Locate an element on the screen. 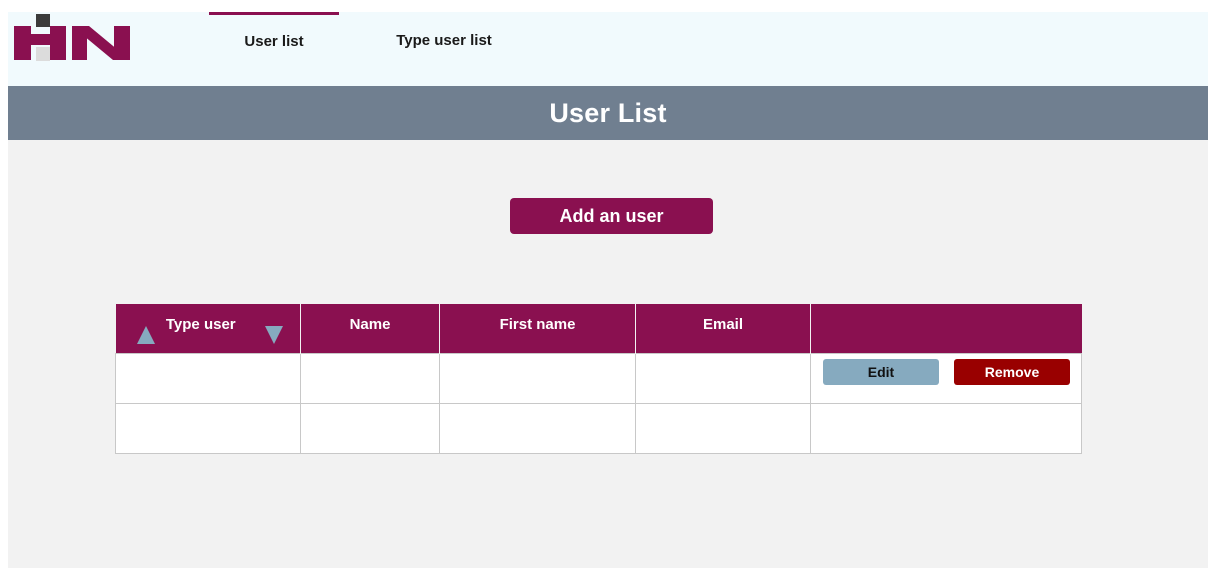 This screenshot has width=1209, height=568. column-header-type-user: Type user is located at coordinates (208, 328).